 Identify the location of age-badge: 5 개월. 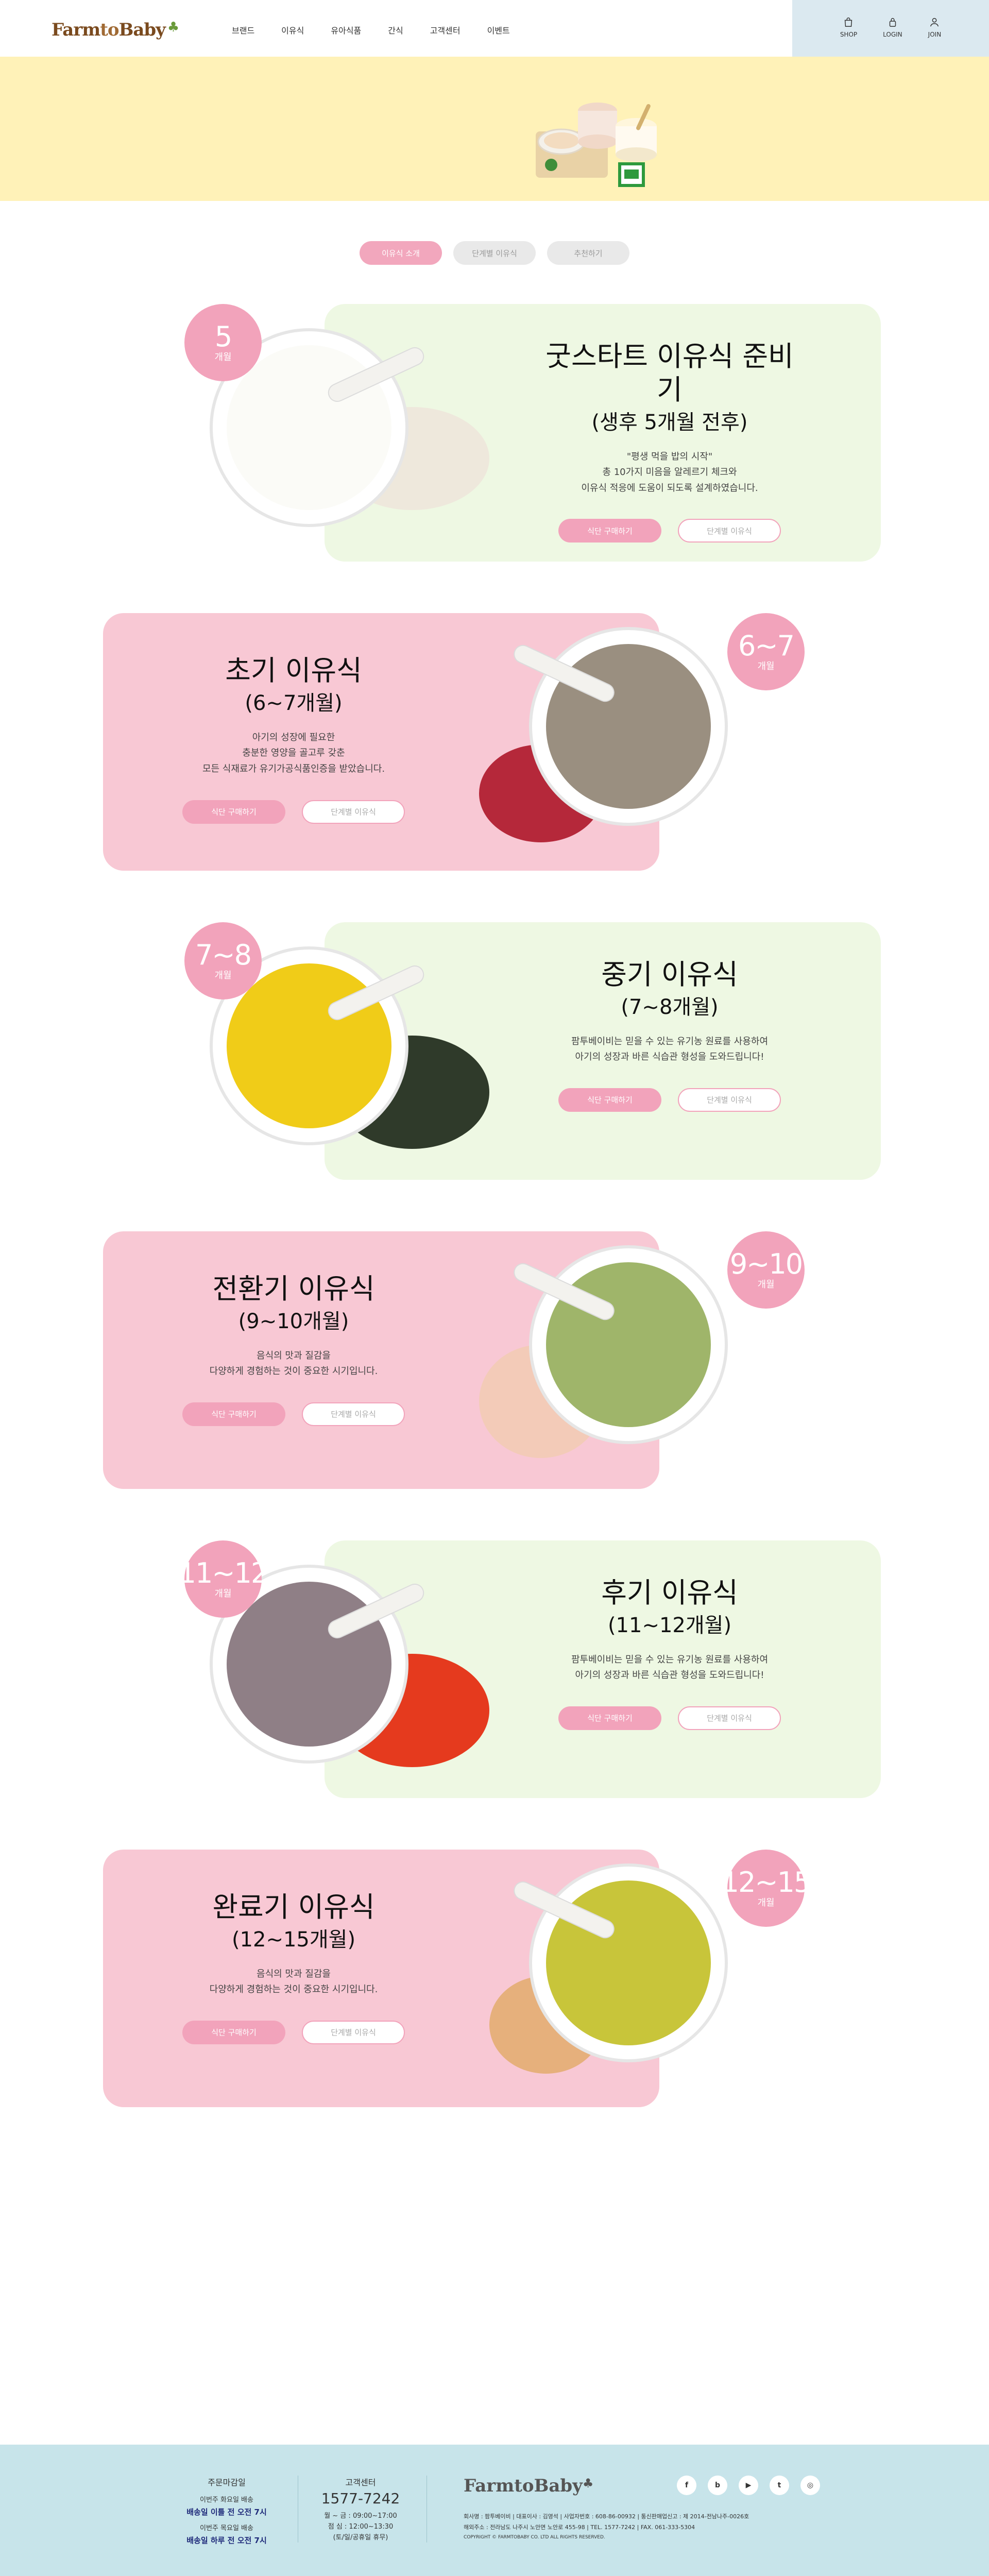
(223, 343).